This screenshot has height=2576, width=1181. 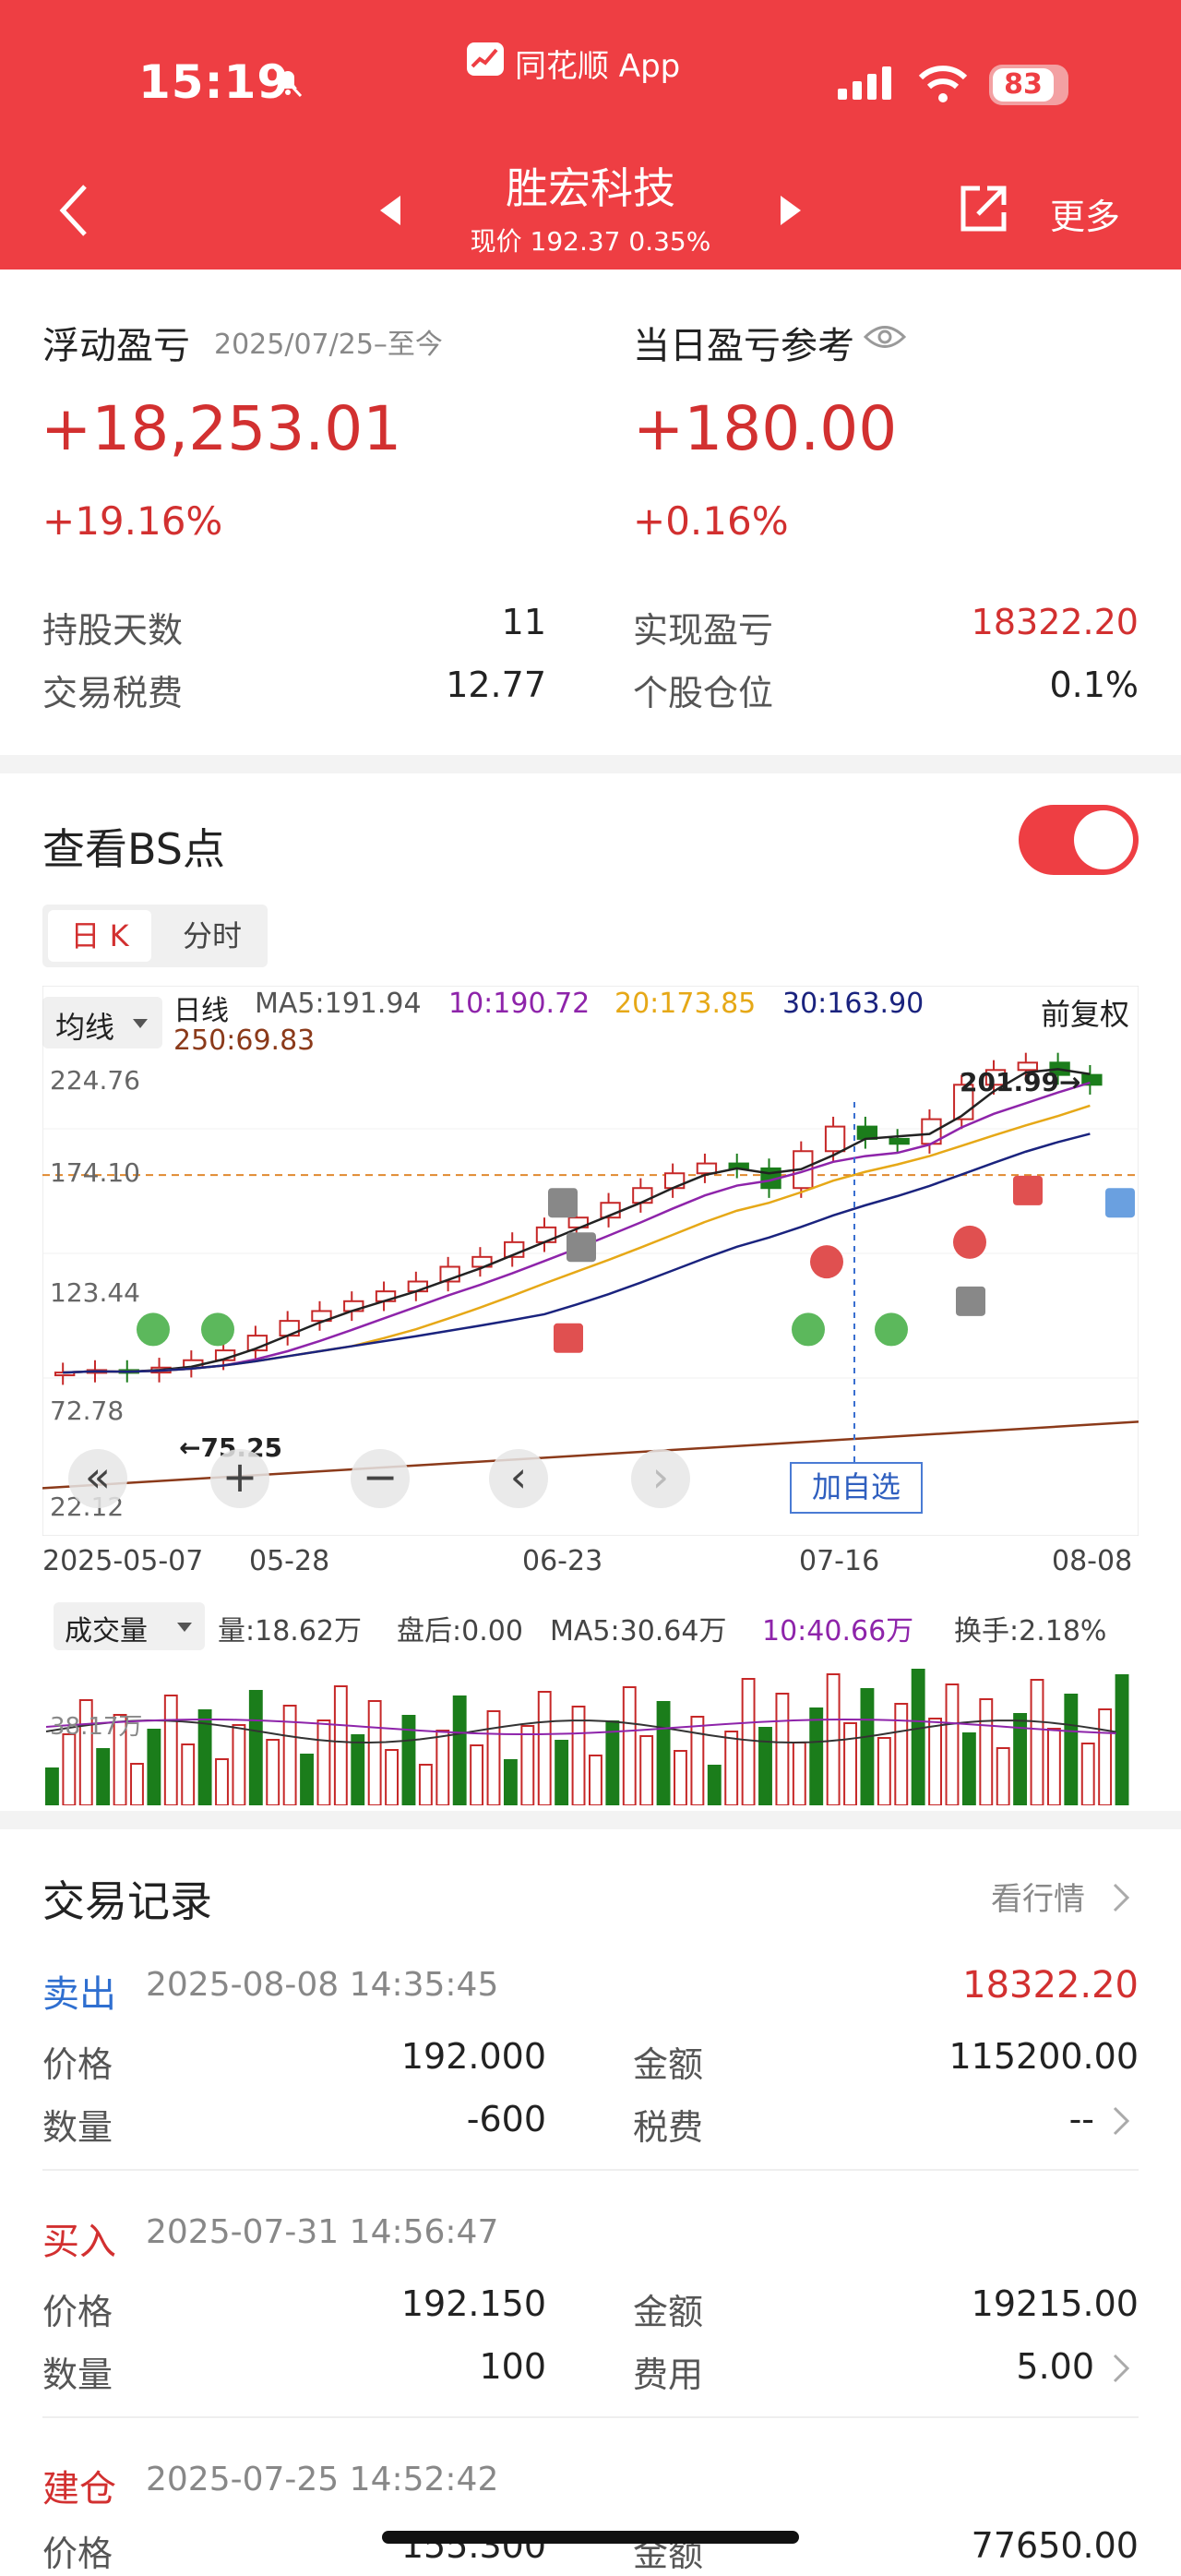 What do you see at coordinates (1079, 840) in the screenshot?
I see `bs-toggle` at bounding box center [1079, 840].